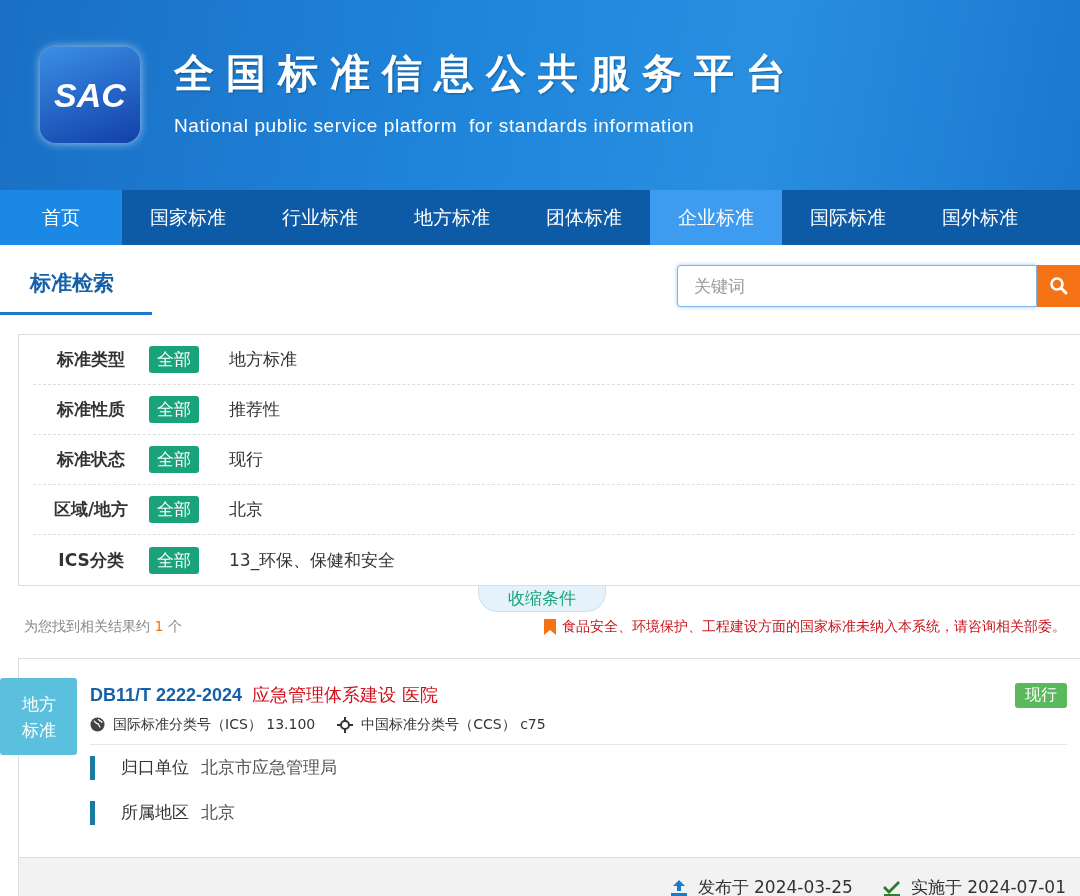 This screenshot has width=1080, height=896. What do you see at coordinates (678, 887) in the screenshot?
I see `upload-icon` at bounding box center [678, 887].